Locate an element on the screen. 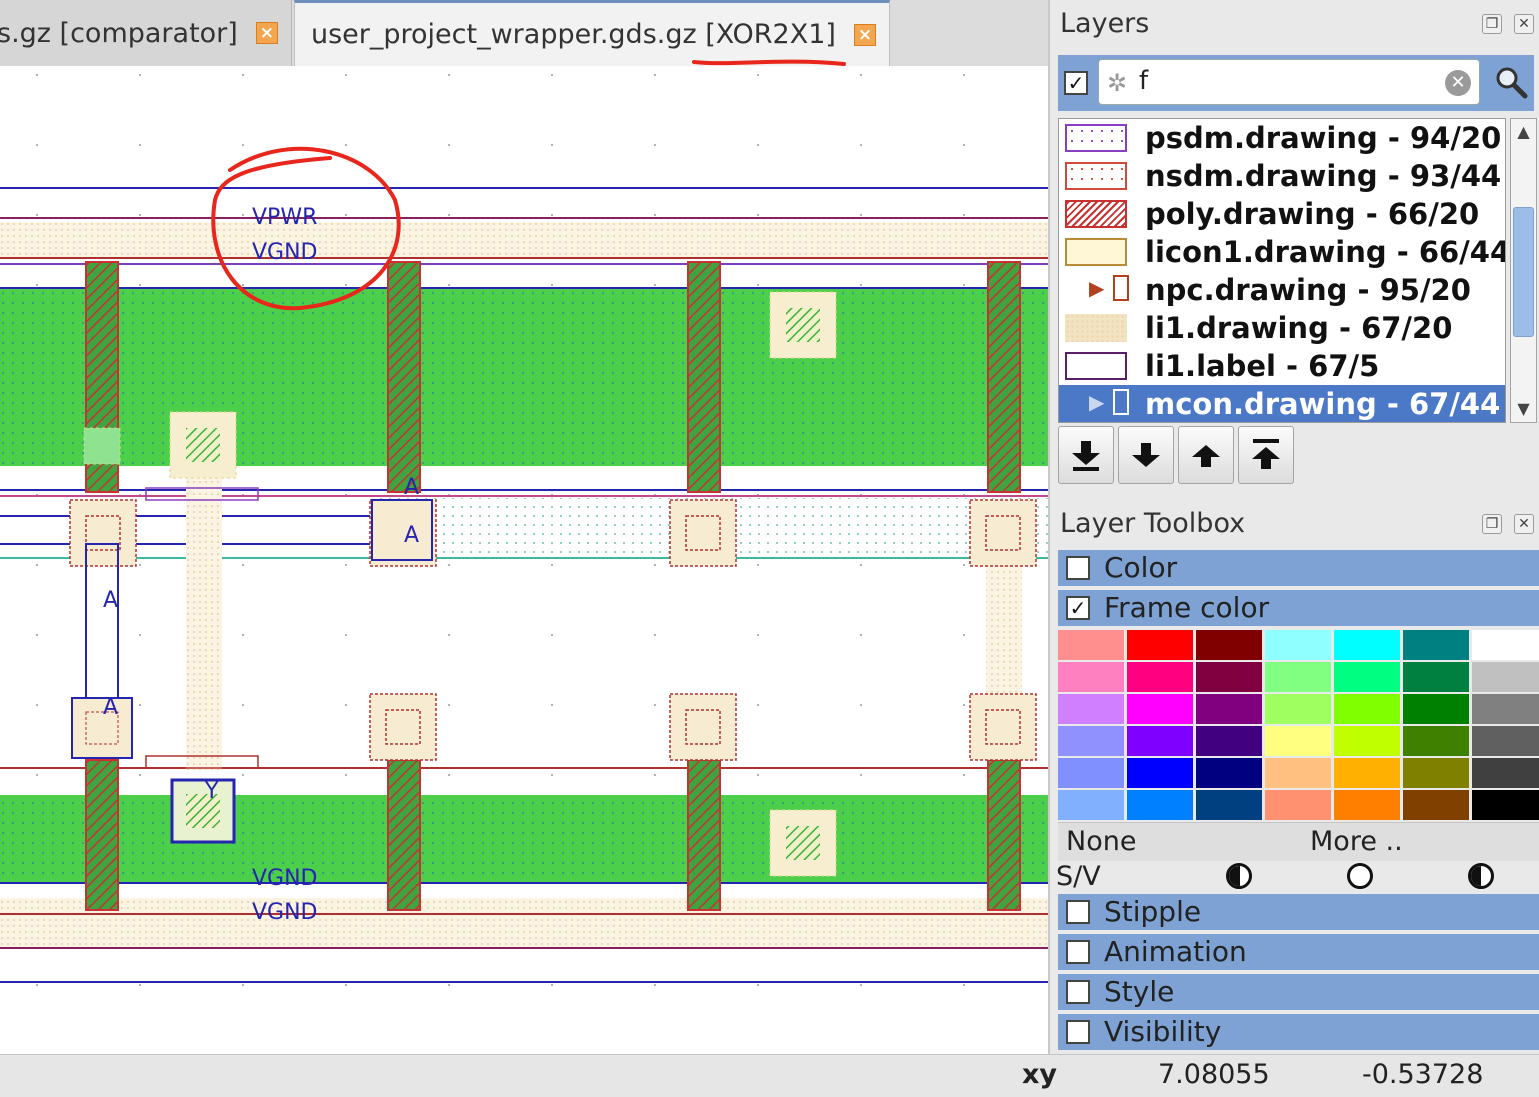 This screenshot has width=1539, height=1097. palette-footer: None More .. is located at coordinates (1298, 841).